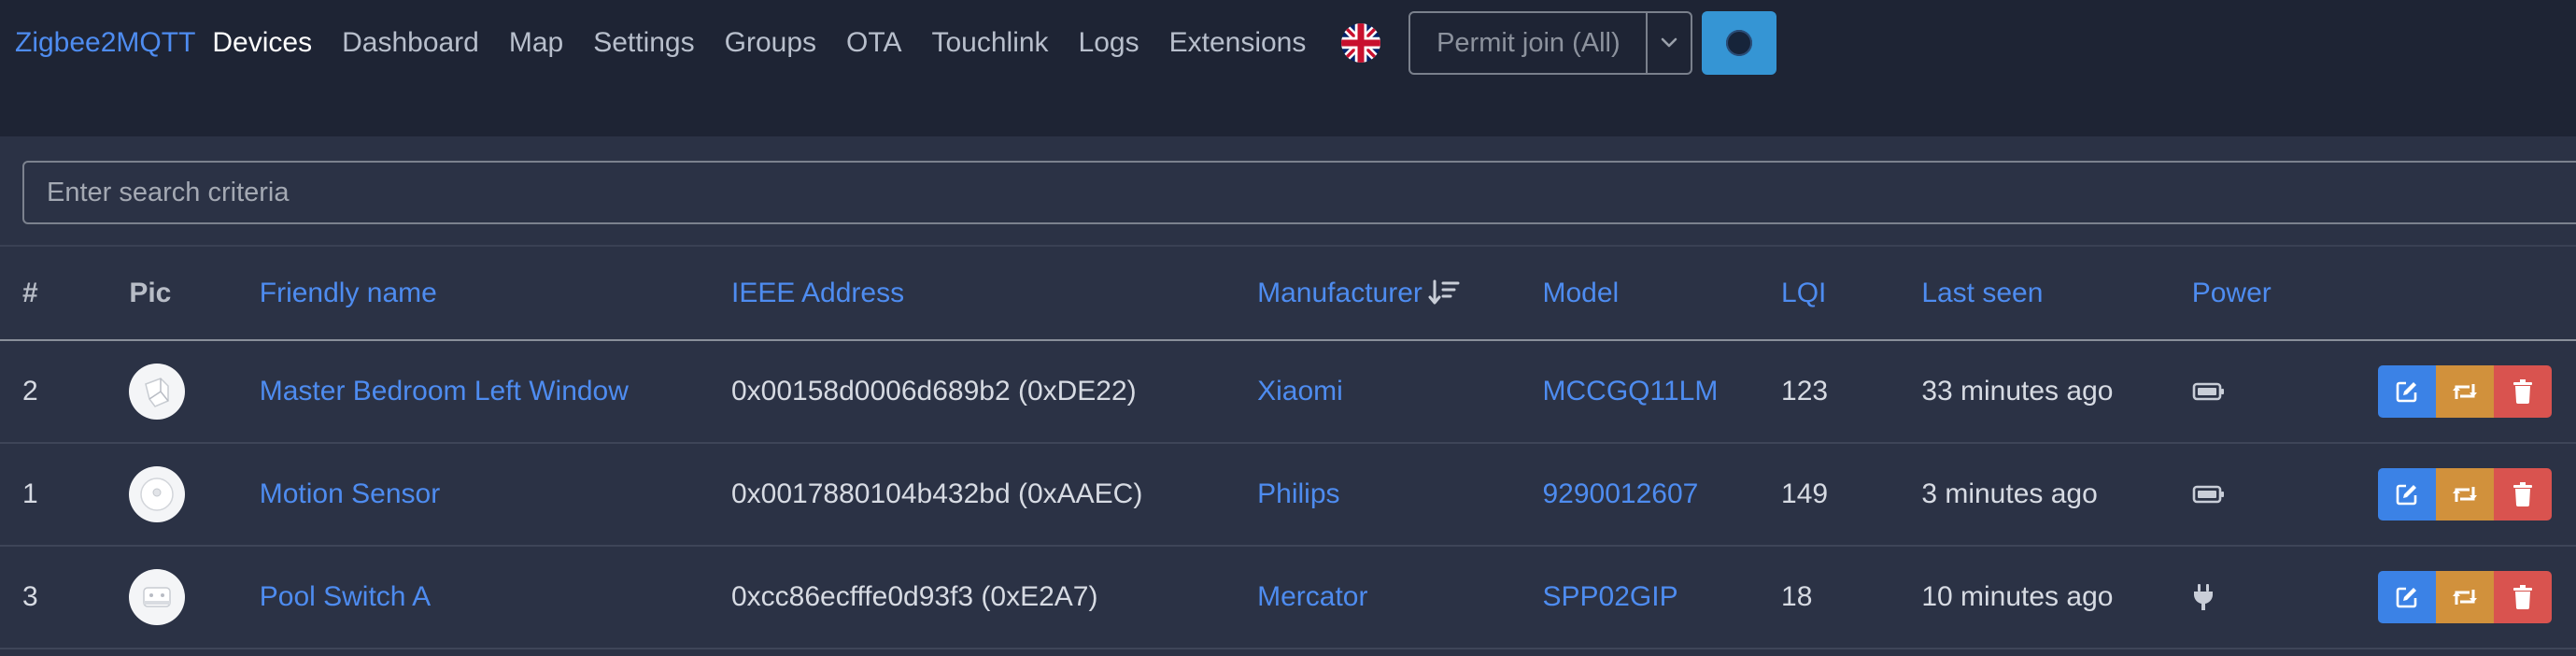  What do you see at coordinates (2203, 597) in the screenshot?
I see `plug-icon` at bounding box center [2203, 597].